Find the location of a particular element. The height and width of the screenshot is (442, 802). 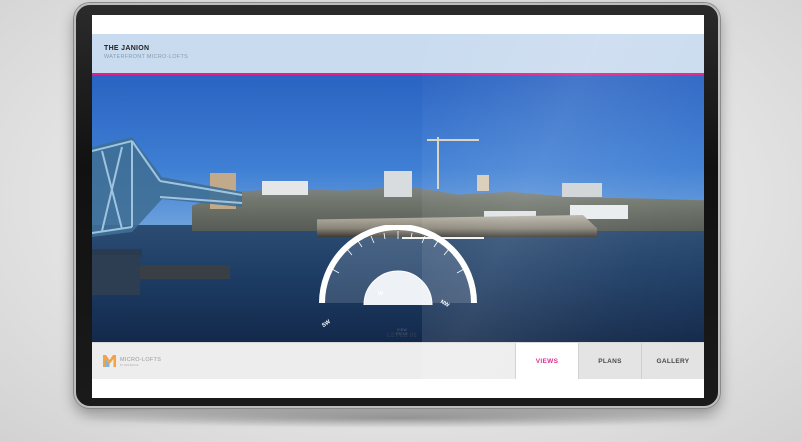

device-shadow is located at coordinates (400, 418).